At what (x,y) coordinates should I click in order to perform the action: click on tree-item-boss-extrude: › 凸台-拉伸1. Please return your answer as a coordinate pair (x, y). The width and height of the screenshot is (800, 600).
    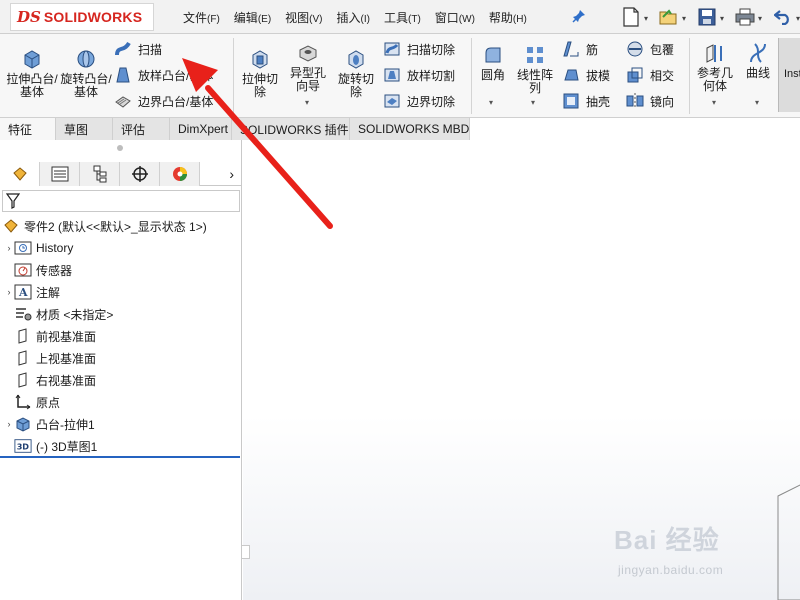
    Looking at the image, I should click on (120, 424).